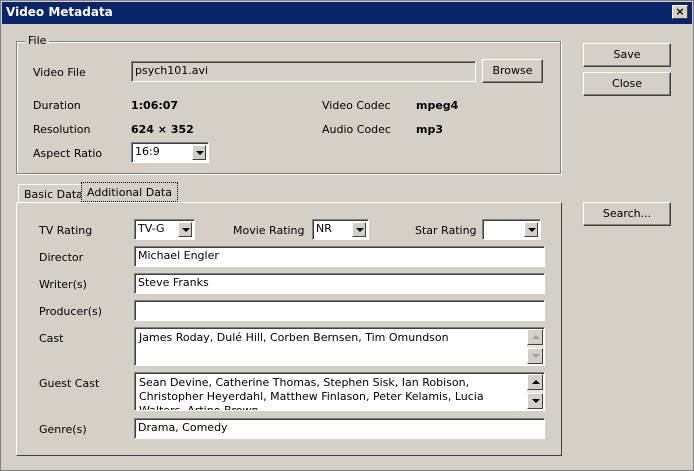 The height and width of the screenshot is (471, 694). I want to click on director-field: Michael Engler, so click(339, 256).